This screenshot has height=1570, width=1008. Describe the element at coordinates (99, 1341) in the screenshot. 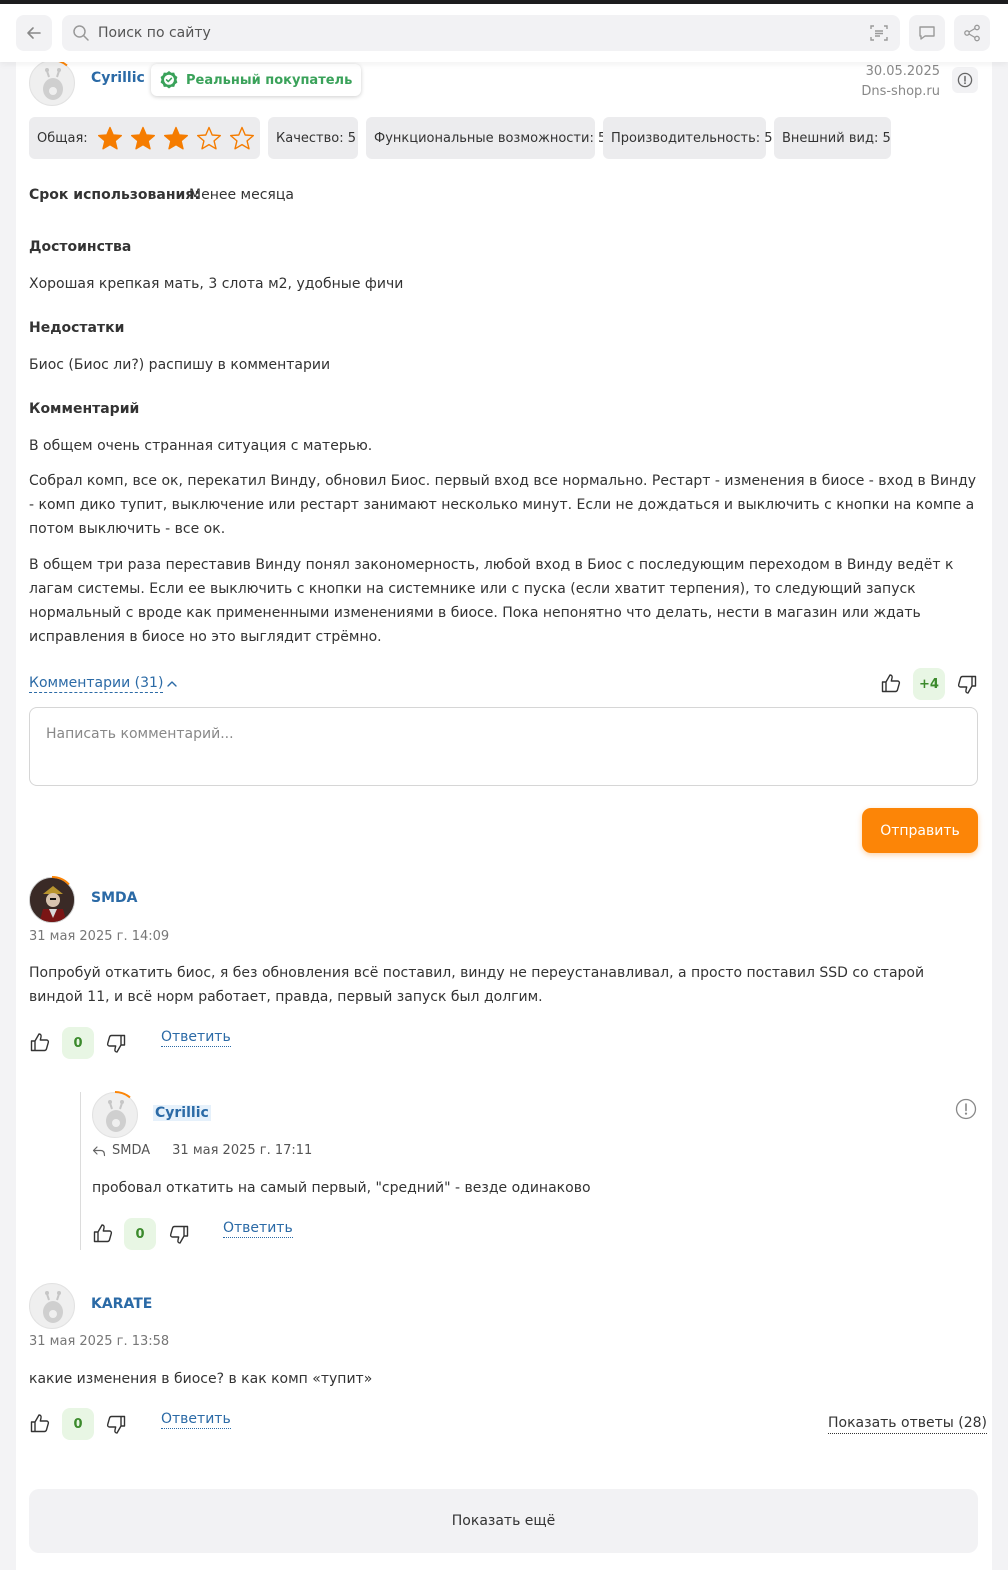

I see `comment-date: 31 мая 2025 г. 13:58` at that location.